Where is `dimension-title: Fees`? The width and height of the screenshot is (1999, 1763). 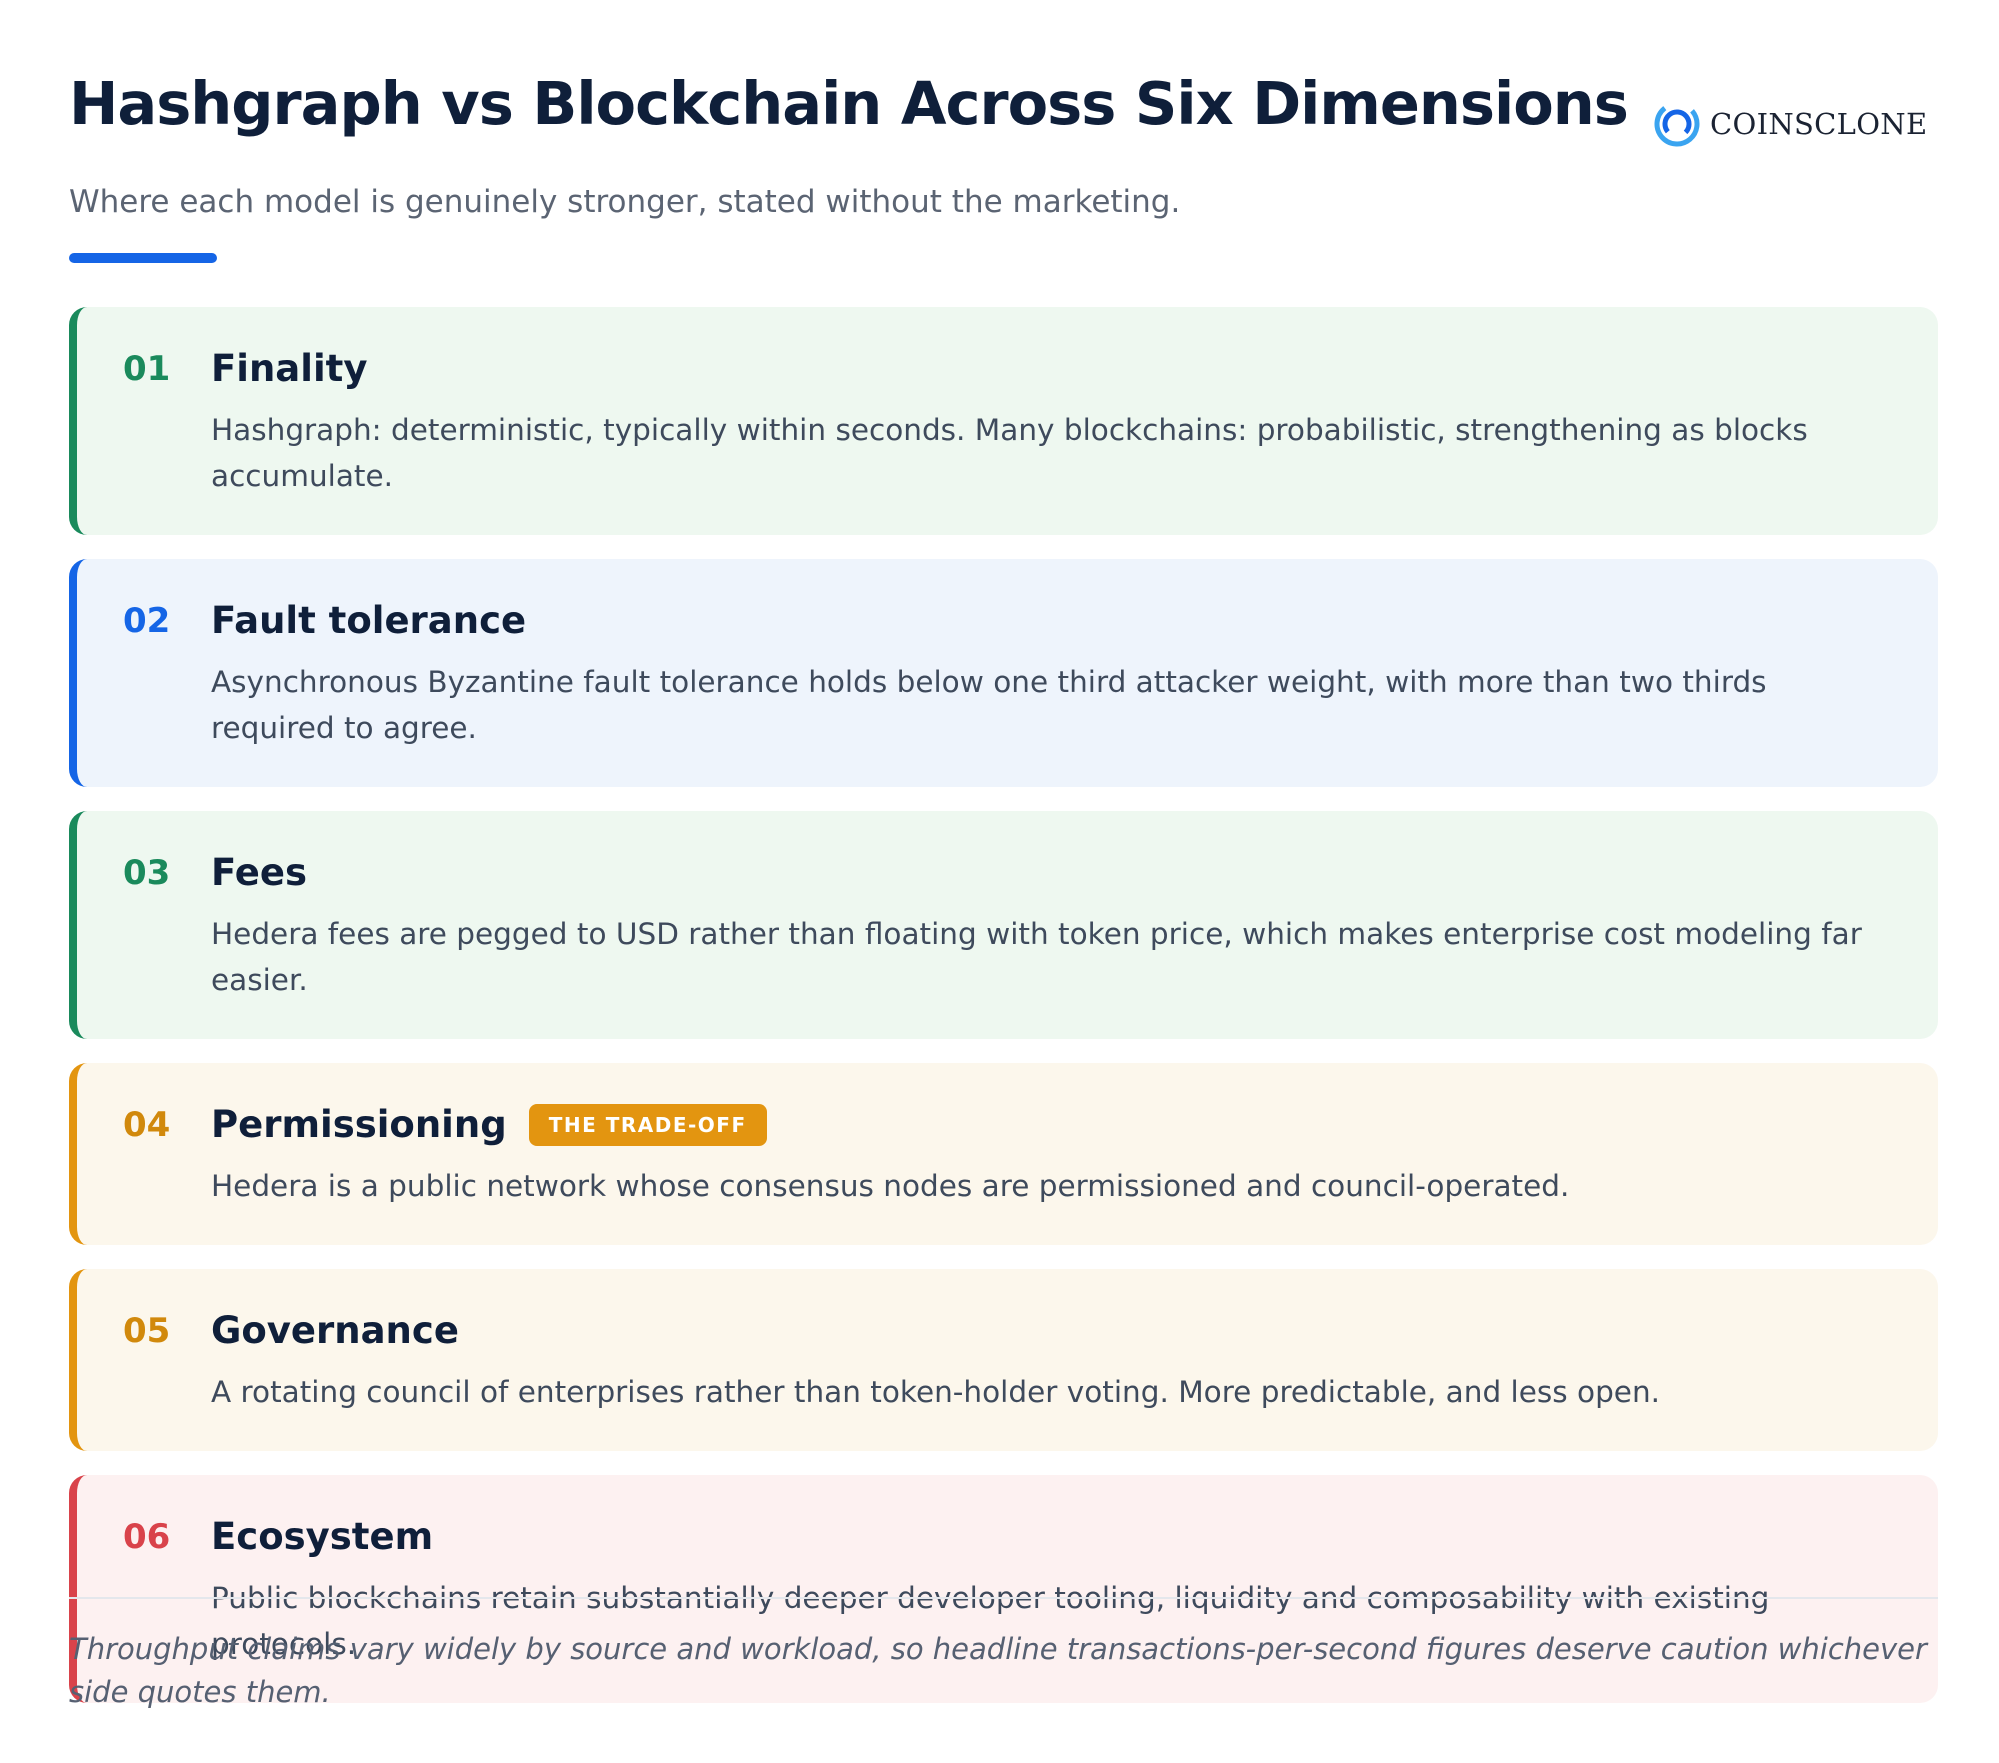
dimension-title: Fees is located at coordinates (259, 872).